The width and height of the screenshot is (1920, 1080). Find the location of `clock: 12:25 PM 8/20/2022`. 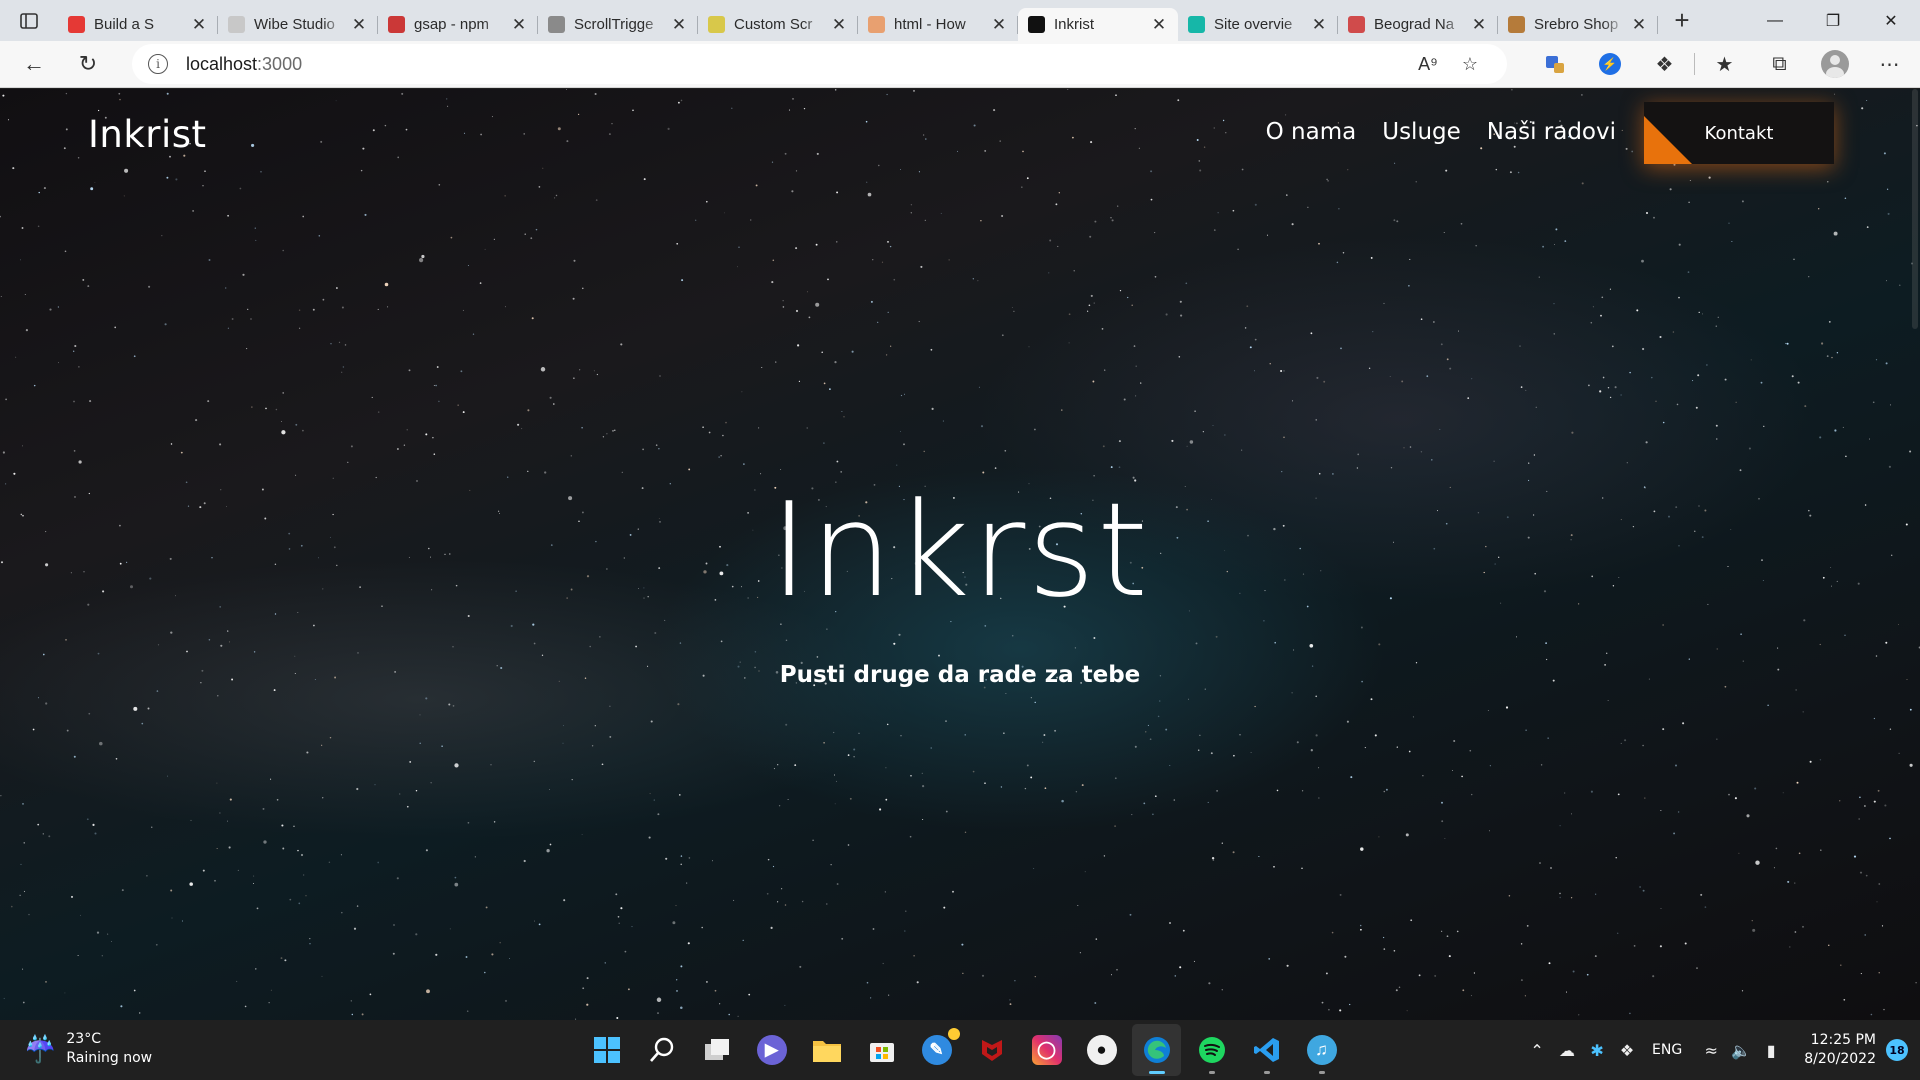

clock: 12:25 PM 8/20/2022 is located at coordinates (1840, 1050).